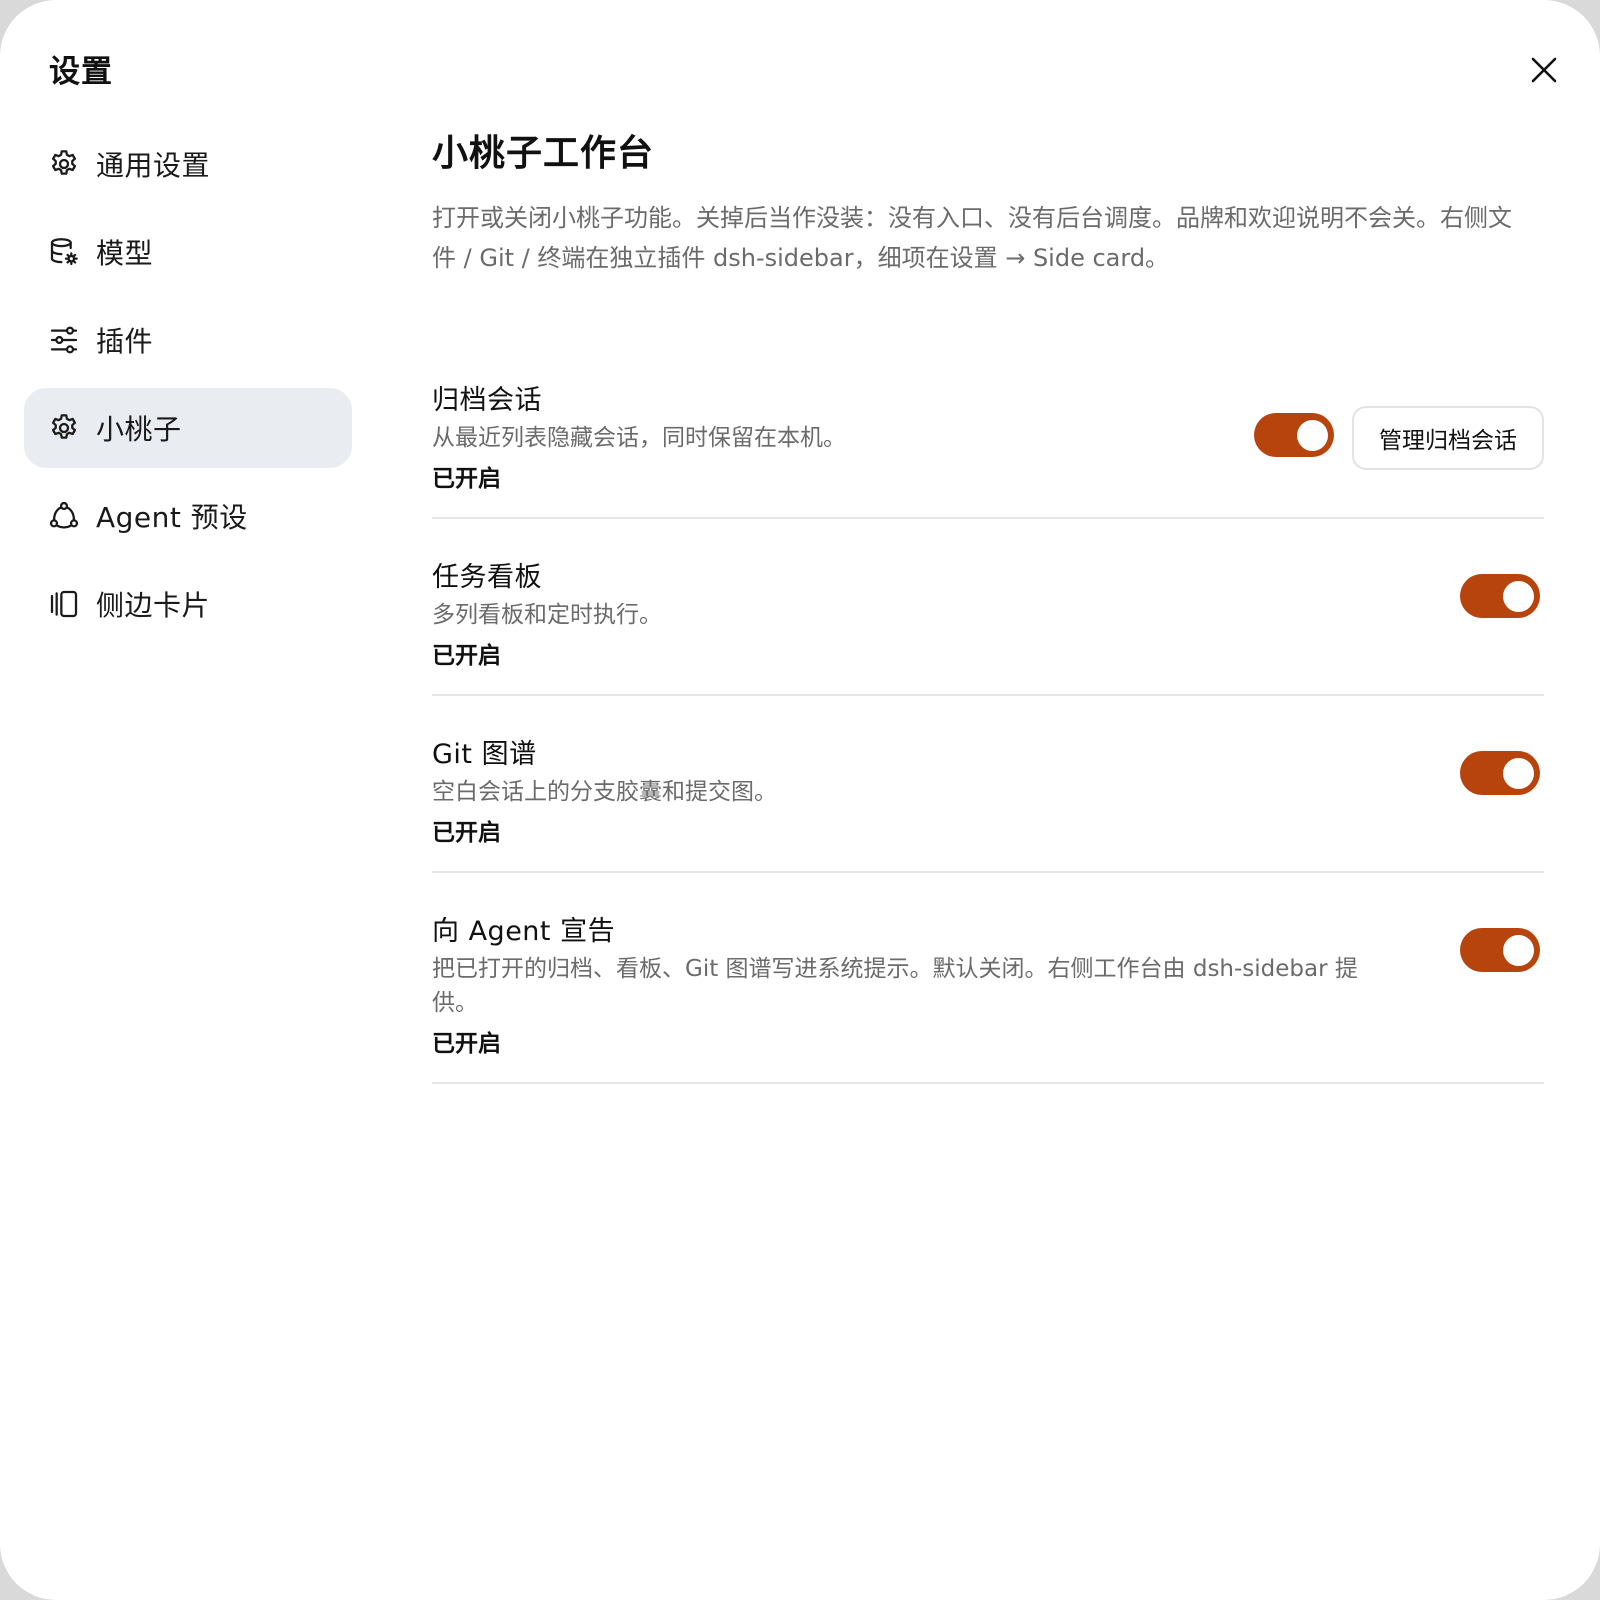 This screenshot has height=1600, width=1600. I want to click on sidebar-item-xiaotaozi: 小桃子, so click(188, 428).